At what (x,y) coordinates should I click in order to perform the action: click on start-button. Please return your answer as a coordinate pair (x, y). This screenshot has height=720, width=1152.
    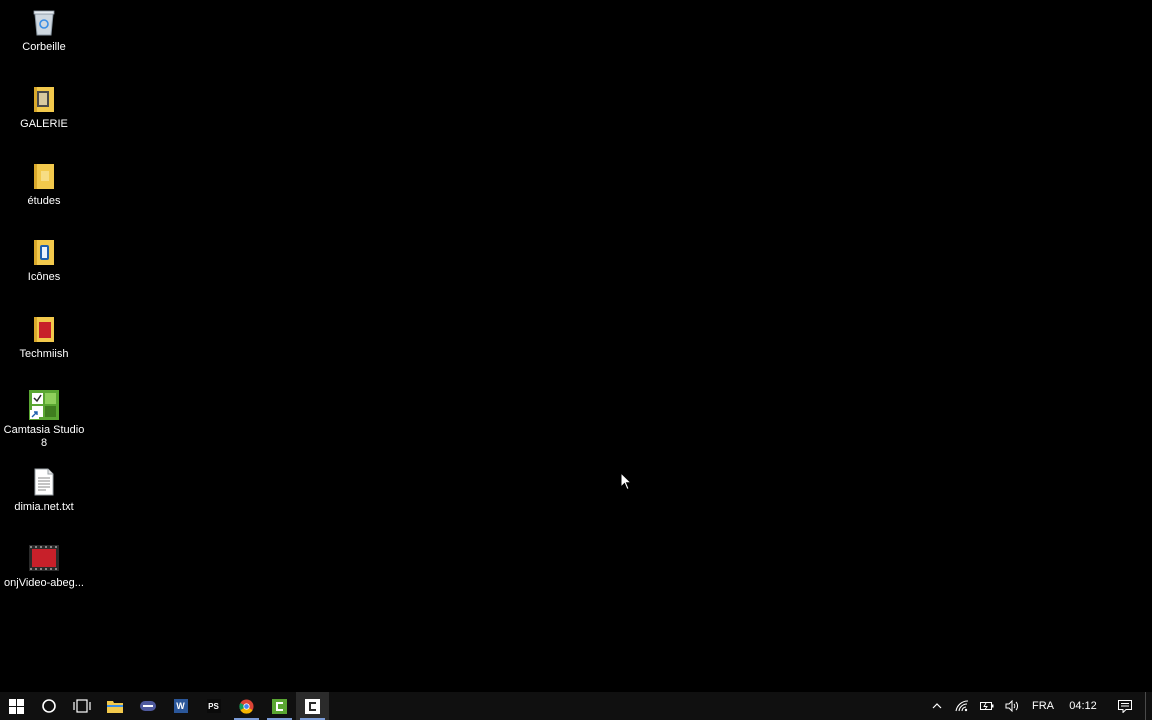
    Looking at the image, I should click on (16, 706).